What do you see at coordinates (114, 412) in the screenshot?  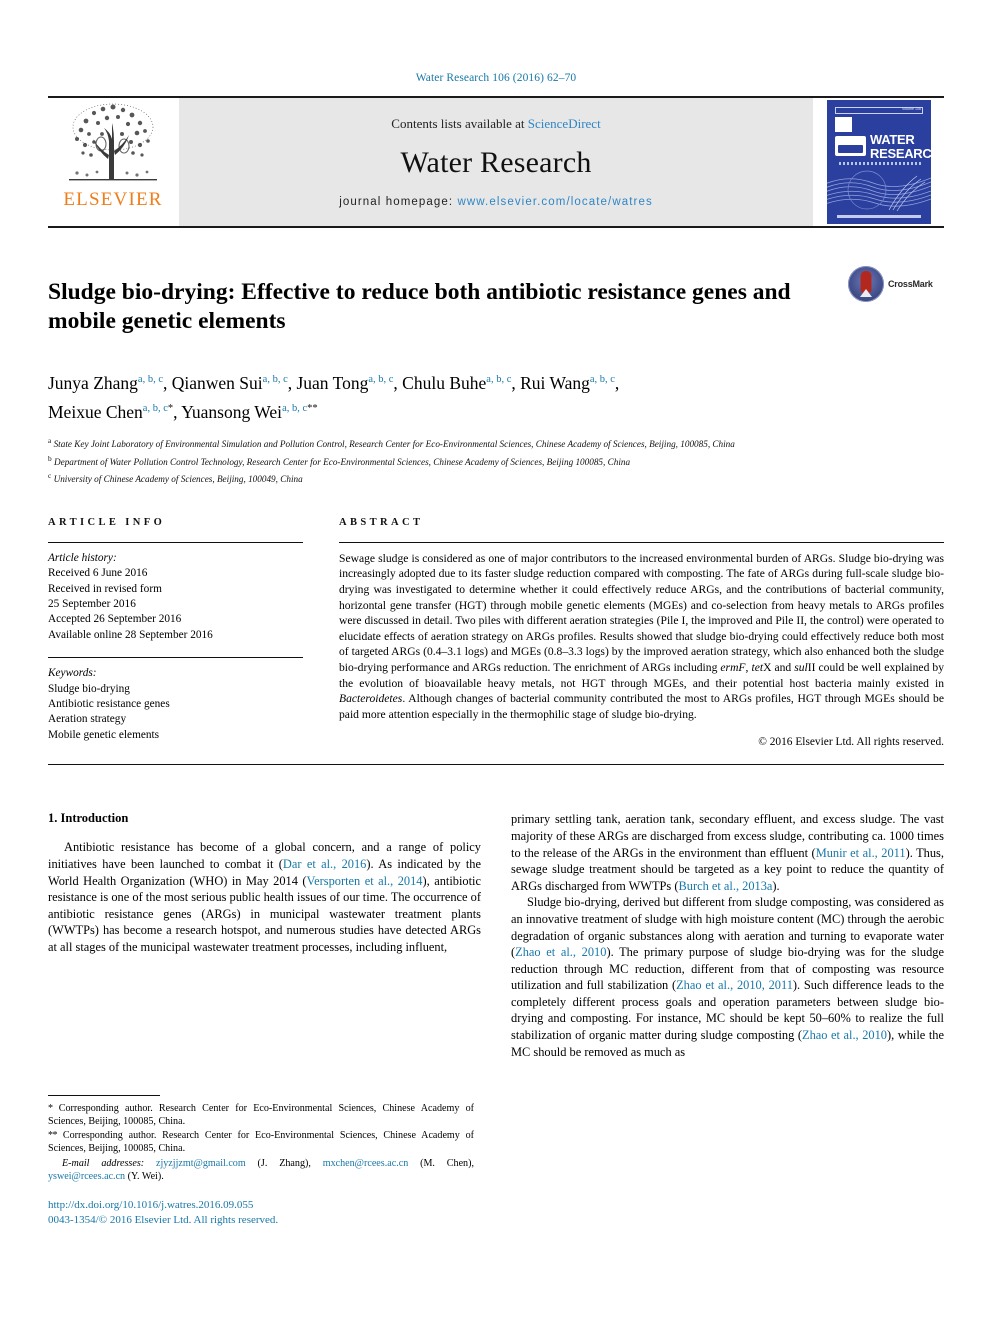 I see `author-item: Meixue Chena, b, c*,` at bounding box center [114, 412].